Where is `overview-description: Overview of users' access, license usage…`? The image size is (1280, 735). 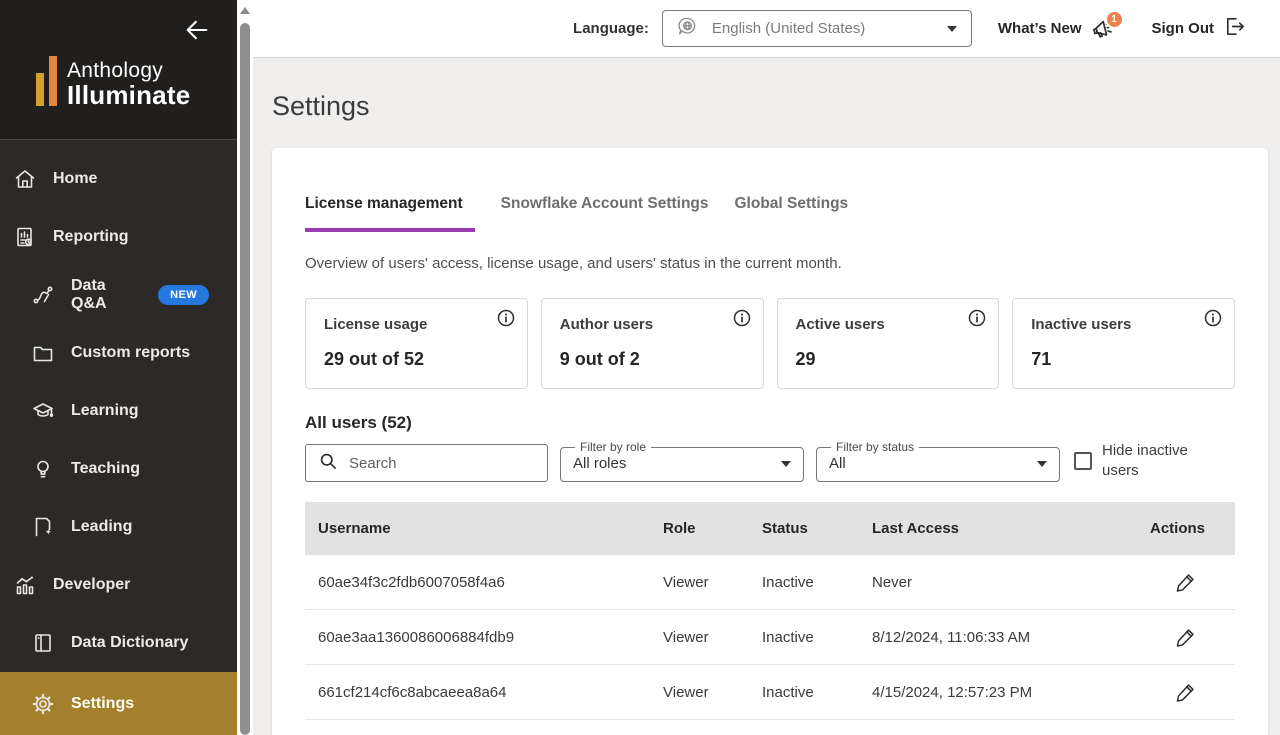 overview-description: Overview of users' access, license usage… is located at coordinates (573, 263).